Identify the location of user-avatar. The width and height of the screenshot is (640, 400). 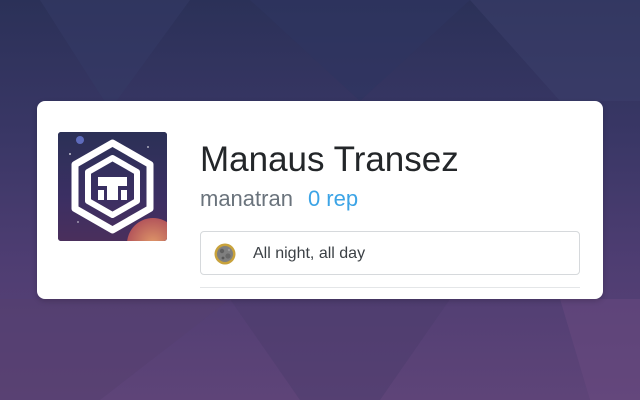
(112, 186).